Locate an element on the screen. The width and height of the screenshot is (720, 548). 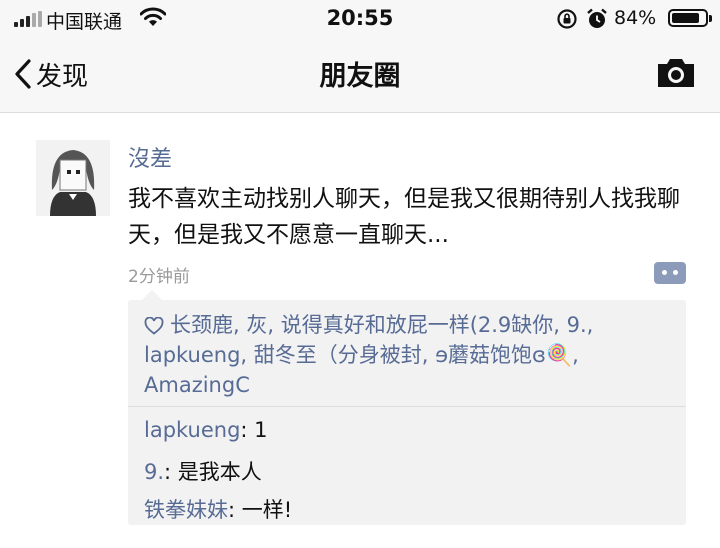
heart-icon is located at coordinates (154, 326).